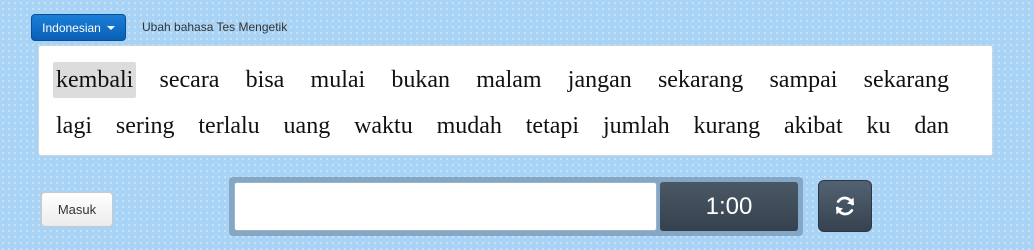 This screenshot has height=250, width=1034. Describe the element at coordinates (215, 27) in the screenshot. I see `change-language-text: Ubah bahasa Tes Mengetik` at that location.